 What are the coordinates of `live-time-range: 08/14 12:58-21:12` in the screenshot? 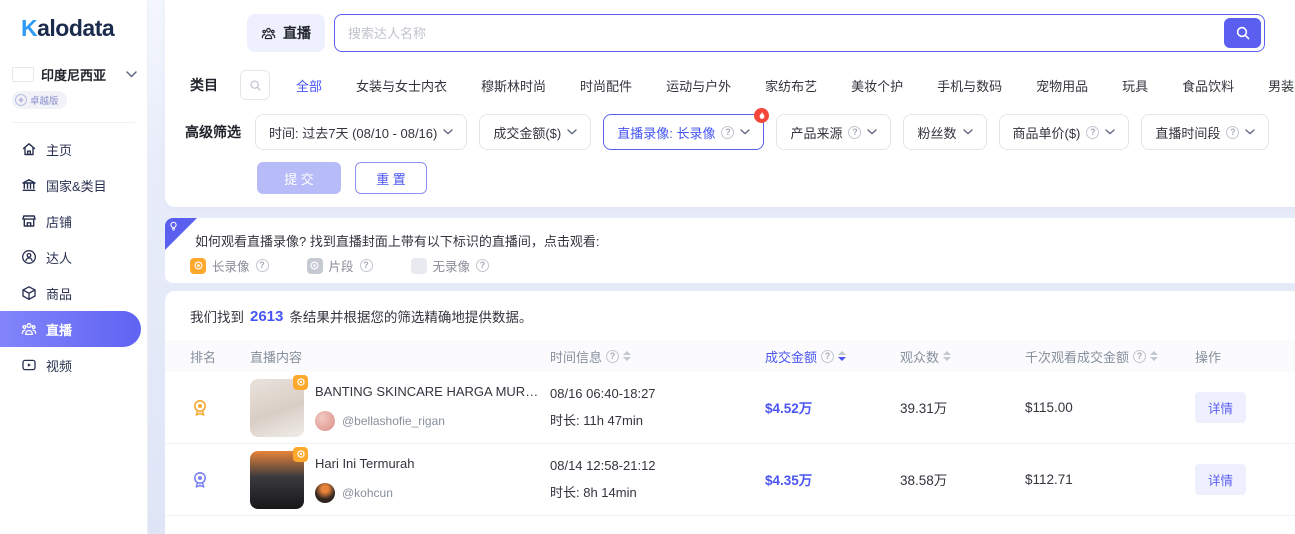 It's located at (603, 465).